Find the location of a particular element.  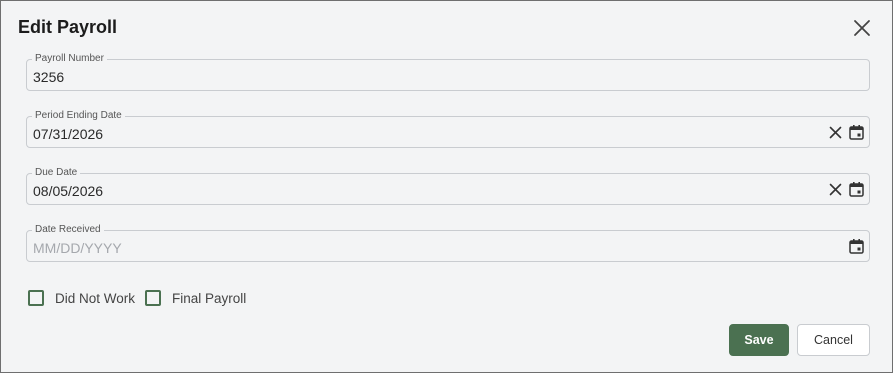

payroll-number-input is located at coordinates (423, 77).